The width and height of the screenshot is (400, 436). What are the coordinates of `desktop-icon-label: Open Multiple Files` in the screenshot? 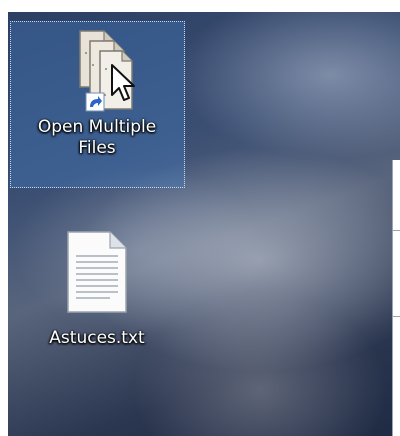 It's located at (97, 137).